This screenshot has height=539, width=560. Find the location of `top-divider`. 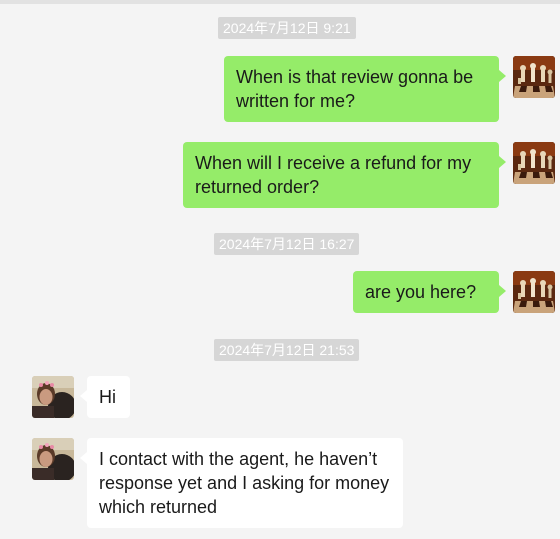

top-divider is located at coordinates (280, 2).